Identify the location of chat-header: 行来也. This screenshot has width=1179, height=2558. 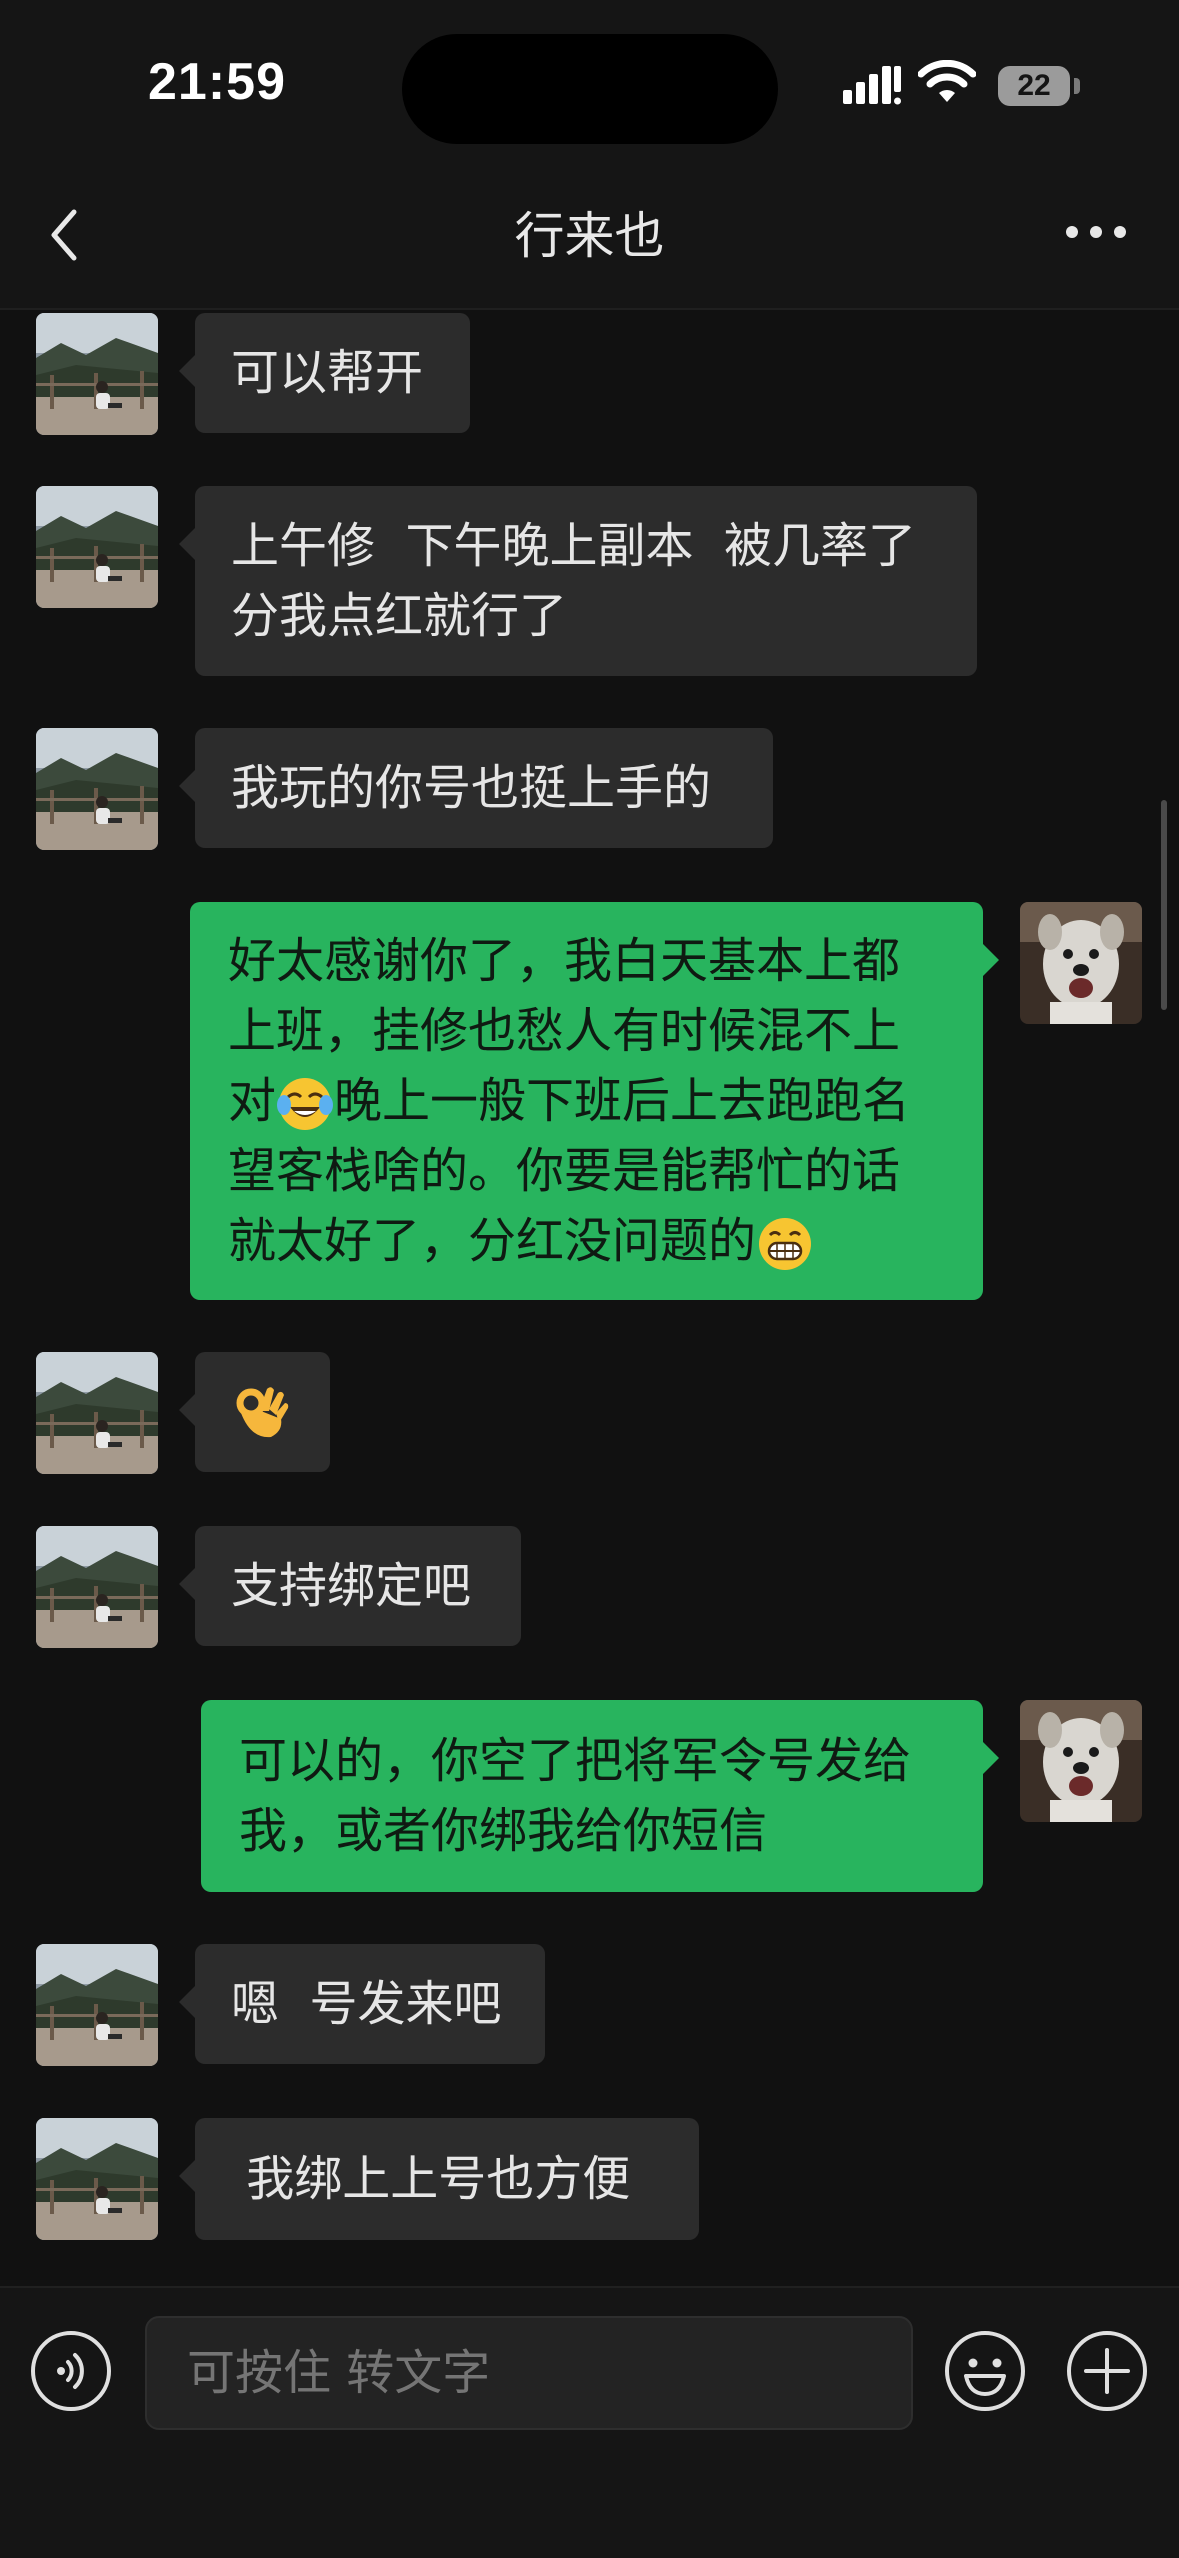
(589, 240).